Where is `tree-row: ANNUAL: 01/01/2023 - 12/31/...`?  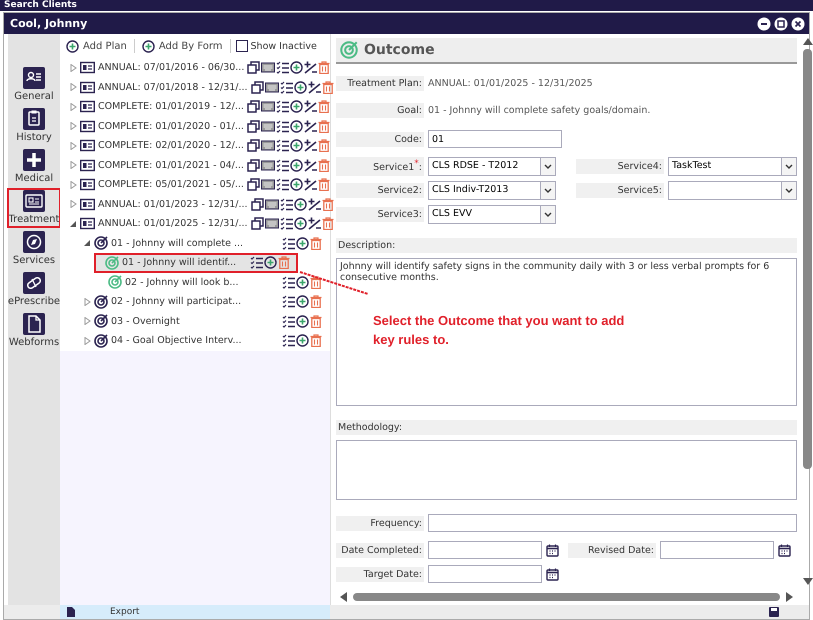
tree-row: ANNUAL: 01/01/2023 - 12/31/... is located at coordinates (195, 204).